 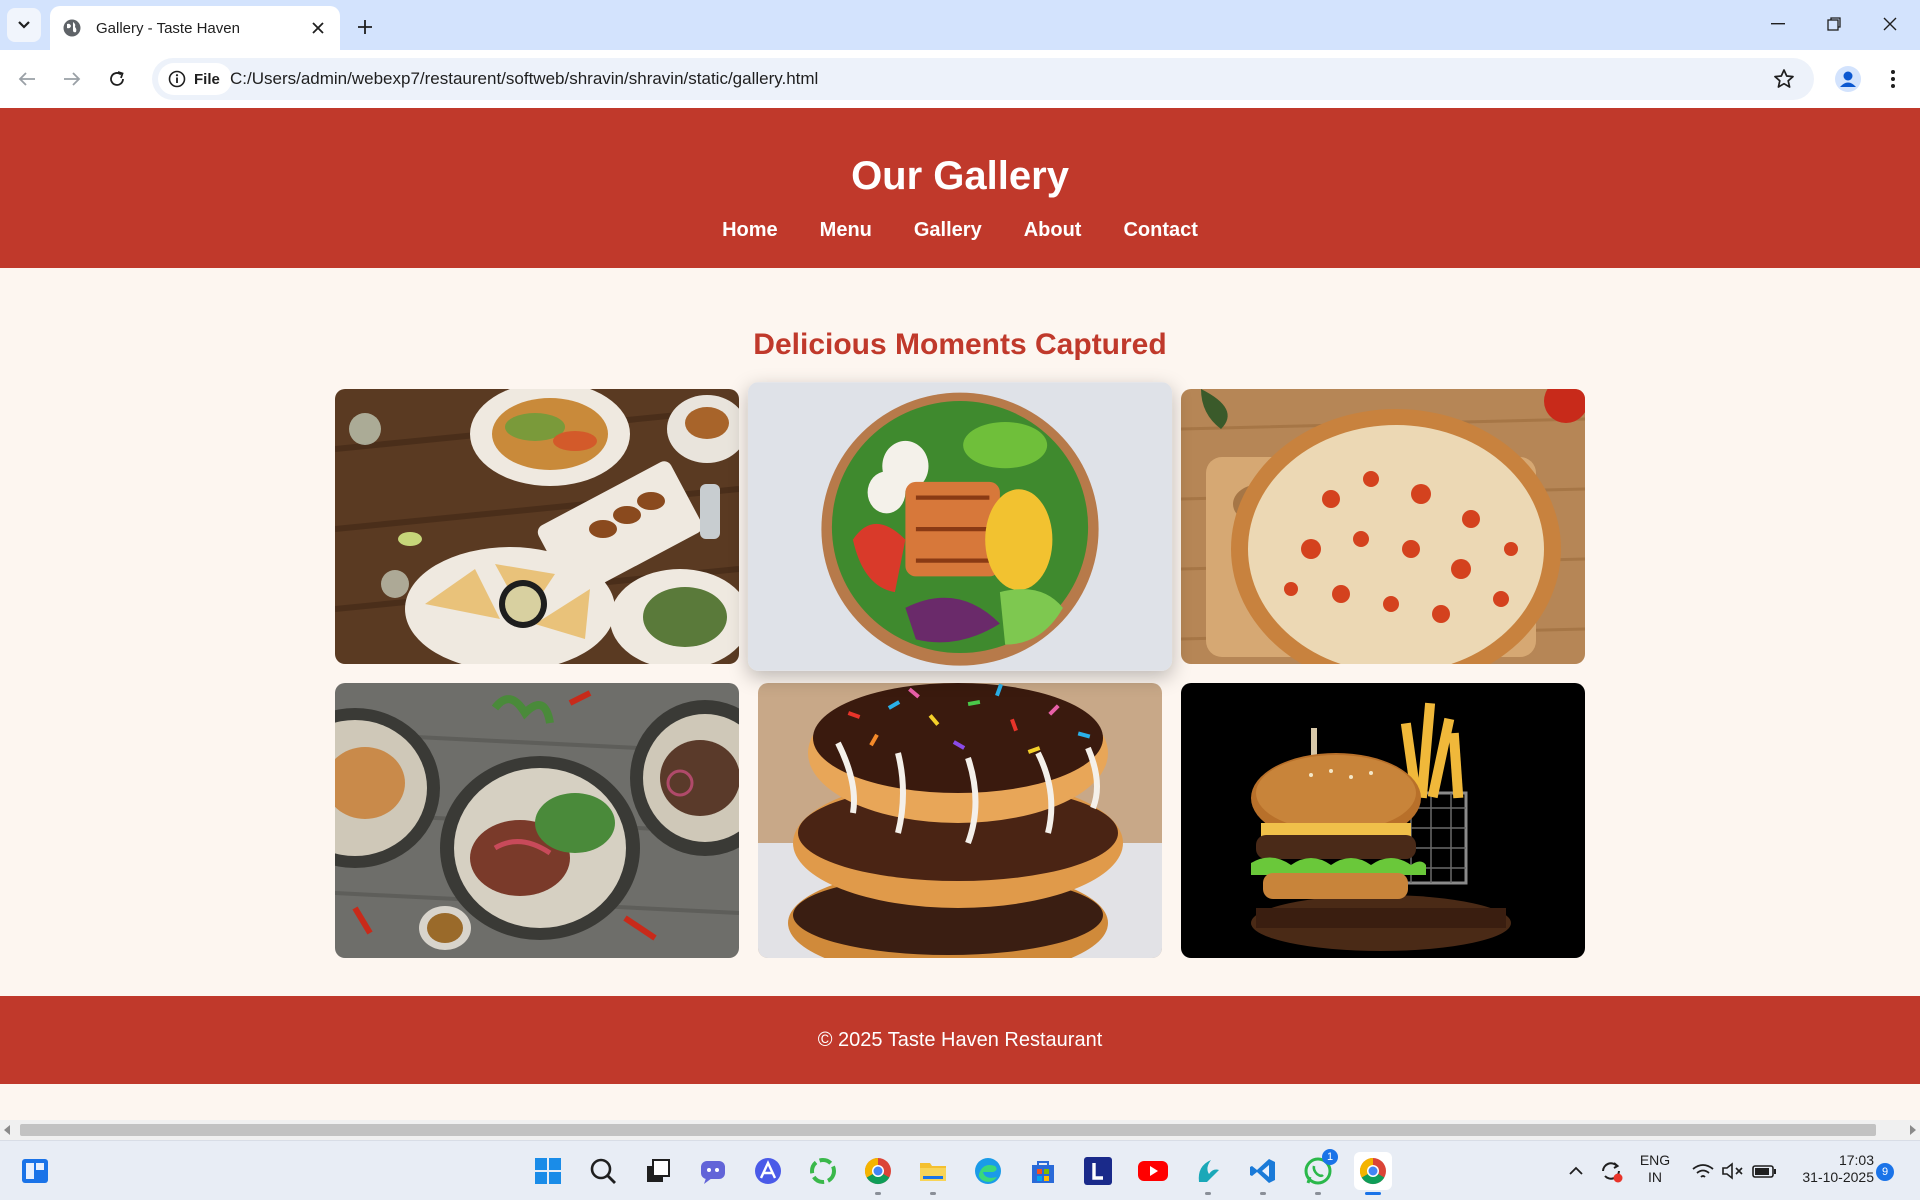 I want to click on language-indicator: ENG IN, so click(x=1655, y=1169).